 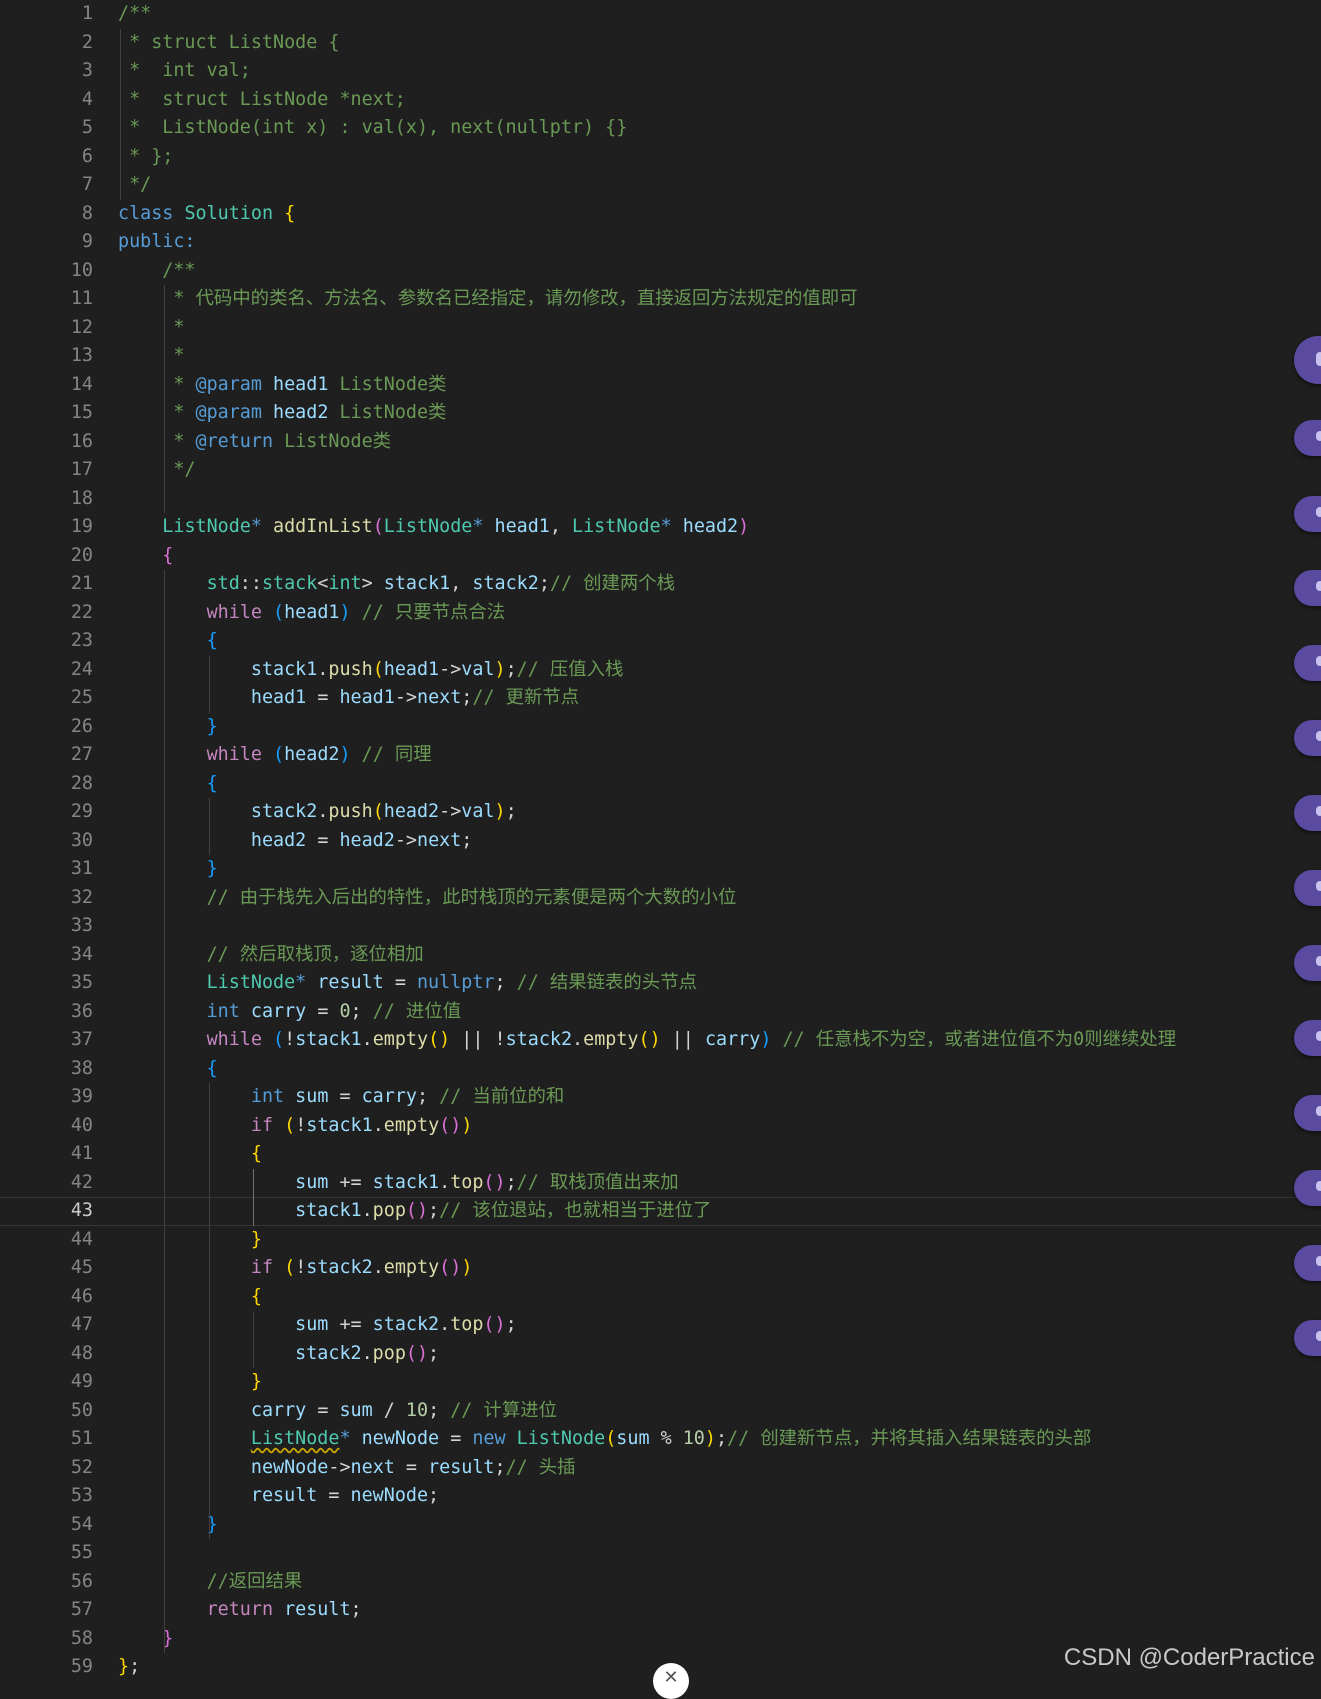 What do you see at coordinates (228, 412) in the screenshot?
I see `code-token: @param` at bounding box center [228, 412].